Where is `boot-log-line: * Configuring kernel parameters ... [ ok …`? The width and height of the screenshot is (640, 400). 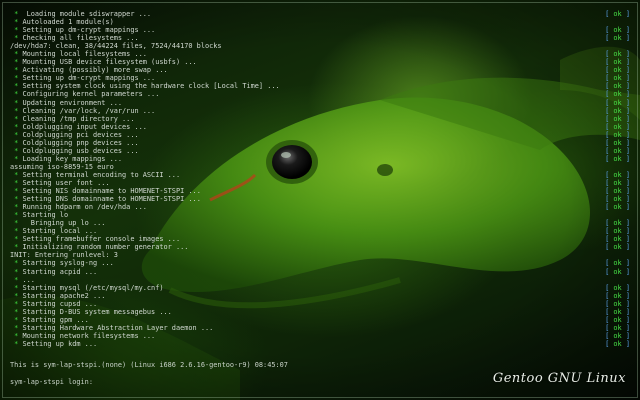
boot-log-line: * Configuring kernel parameters ... [ ok … is located at coordinates (322, 94).